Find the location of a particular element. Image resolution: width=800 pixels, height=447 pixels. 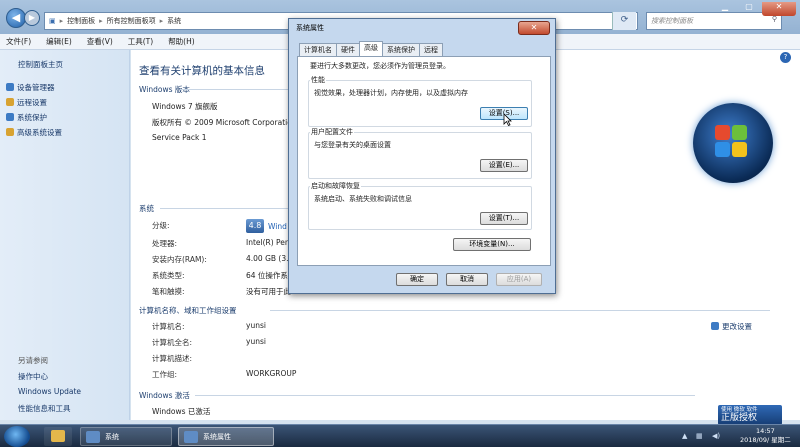

menu-tools: 工具(T) is located at coordinates (140, 41).